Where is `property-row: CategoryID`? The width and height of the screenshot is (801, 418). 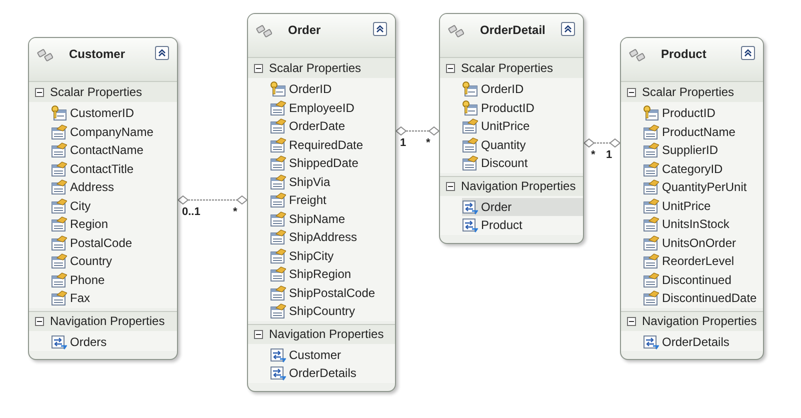 property-row: CategoryID is located at coordinates (703, 169).